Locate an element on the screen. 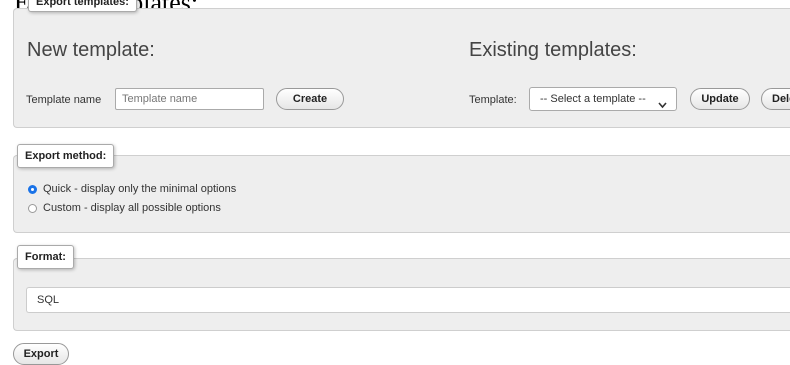 Image resolution: width=790 pixels, height=365 pixels. update-template-button: Update is located at coordinates (720, 99).